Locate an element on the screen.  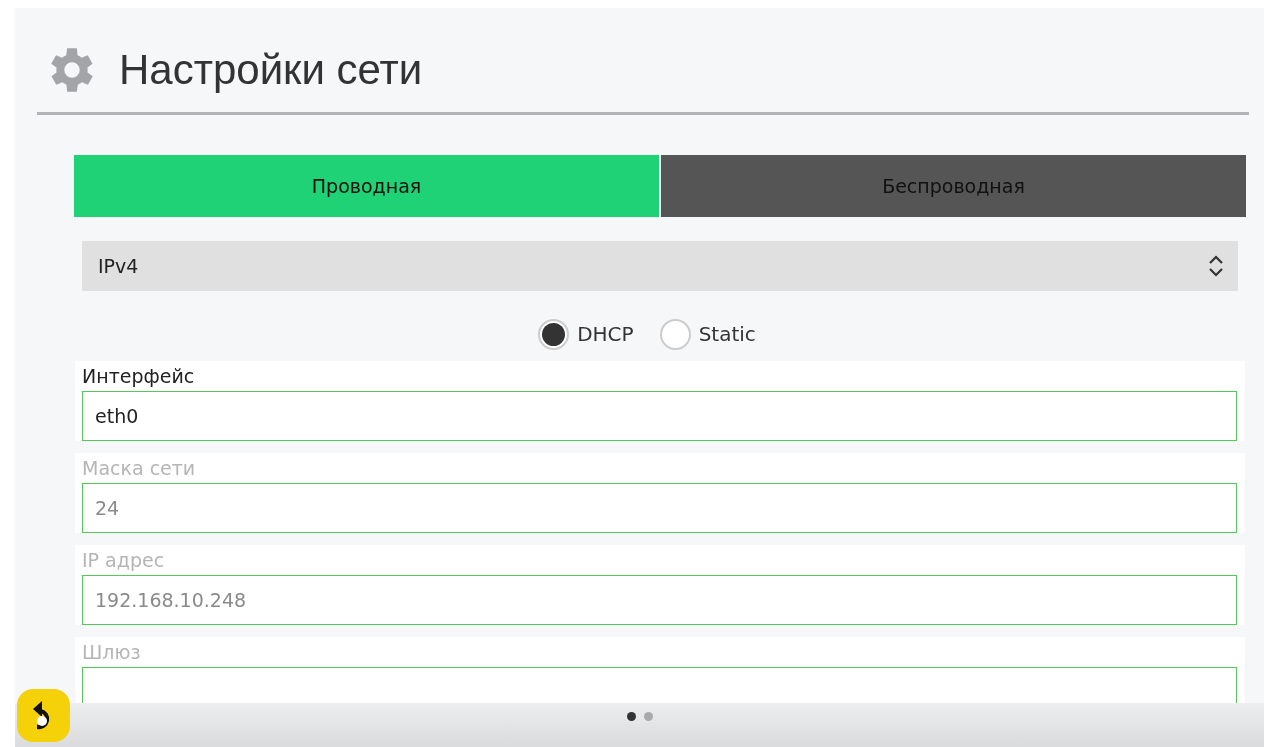
input-field: eth0 is located at coordinates (659, 416).